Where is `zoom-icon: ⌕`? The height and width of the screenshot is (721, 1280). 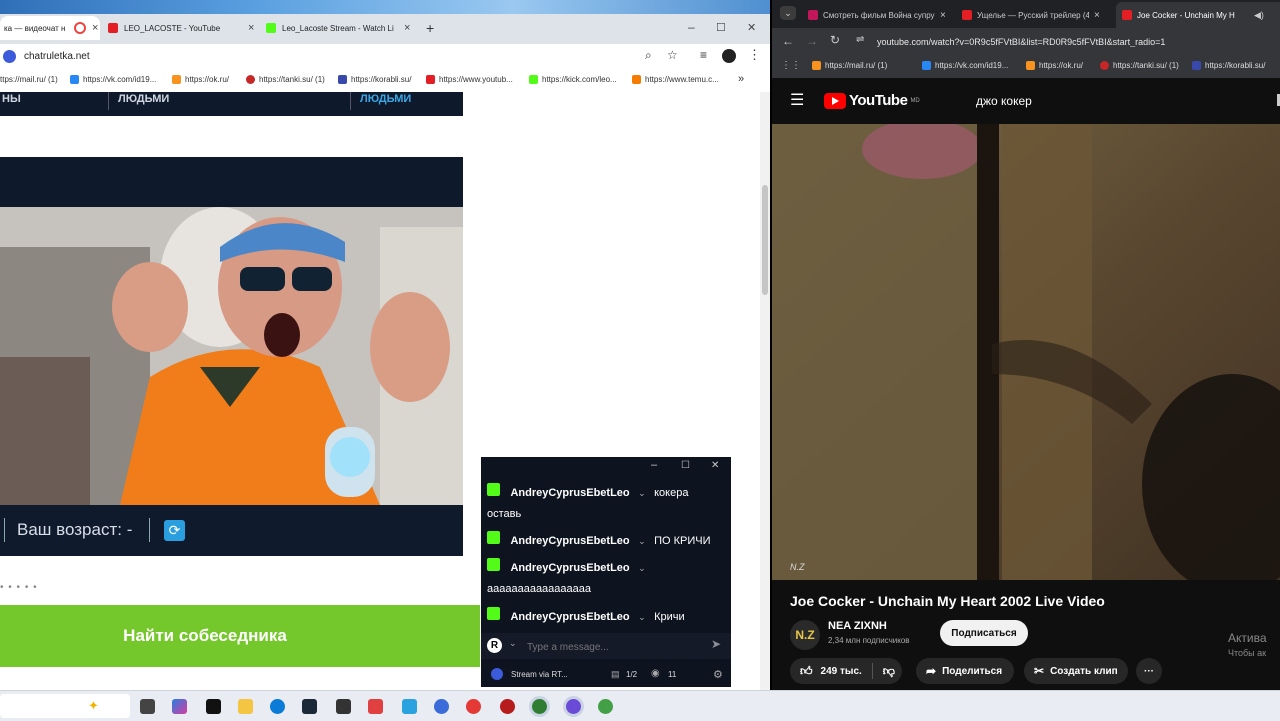 zoom-icon: ⌕ is located at coordinates (648, 55).